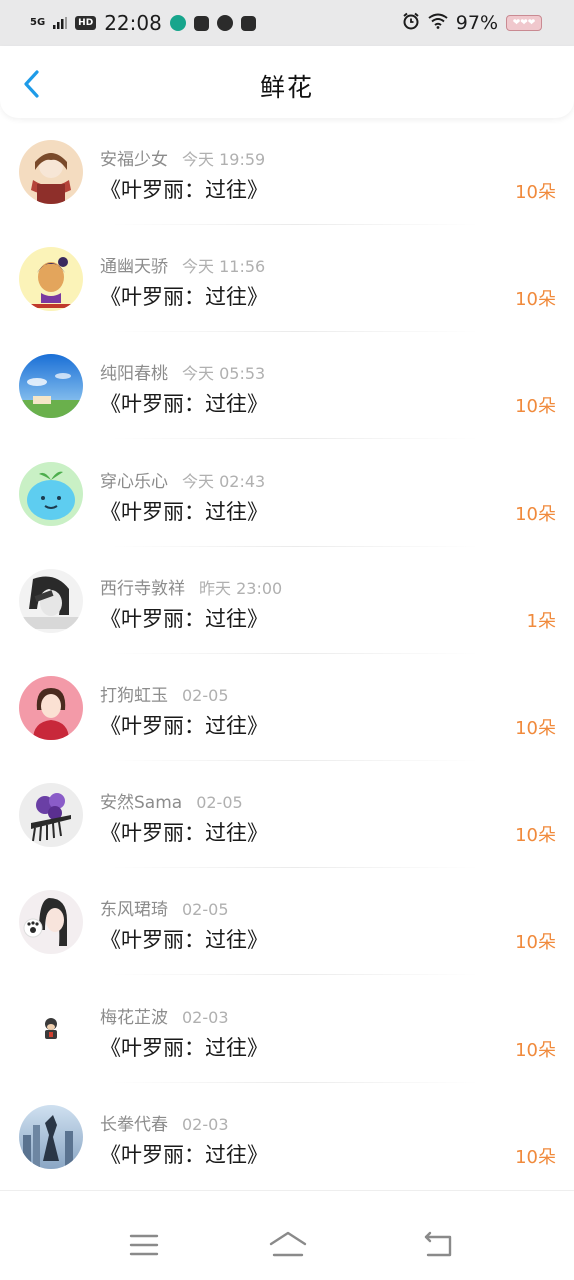 Image resolution: width=574 pixels, height=1280 pixels. What do you see at coordinates (287, 386) in the screenshot?
I see `list-item: 纯阳春桃 今天 05:53 《叶罗丽：过往》 10朵` at bounding box center [287, 386].